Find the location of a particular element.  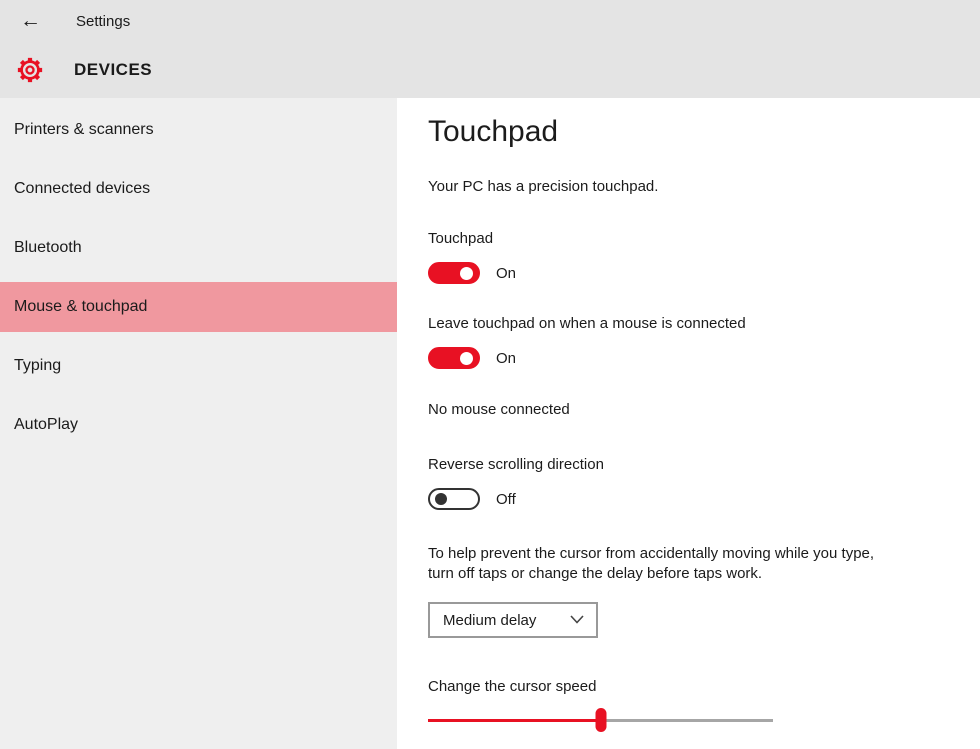

sidebar-item-mouse-touchpad: Mouse & touchpad is located at coordinates (198, 307).